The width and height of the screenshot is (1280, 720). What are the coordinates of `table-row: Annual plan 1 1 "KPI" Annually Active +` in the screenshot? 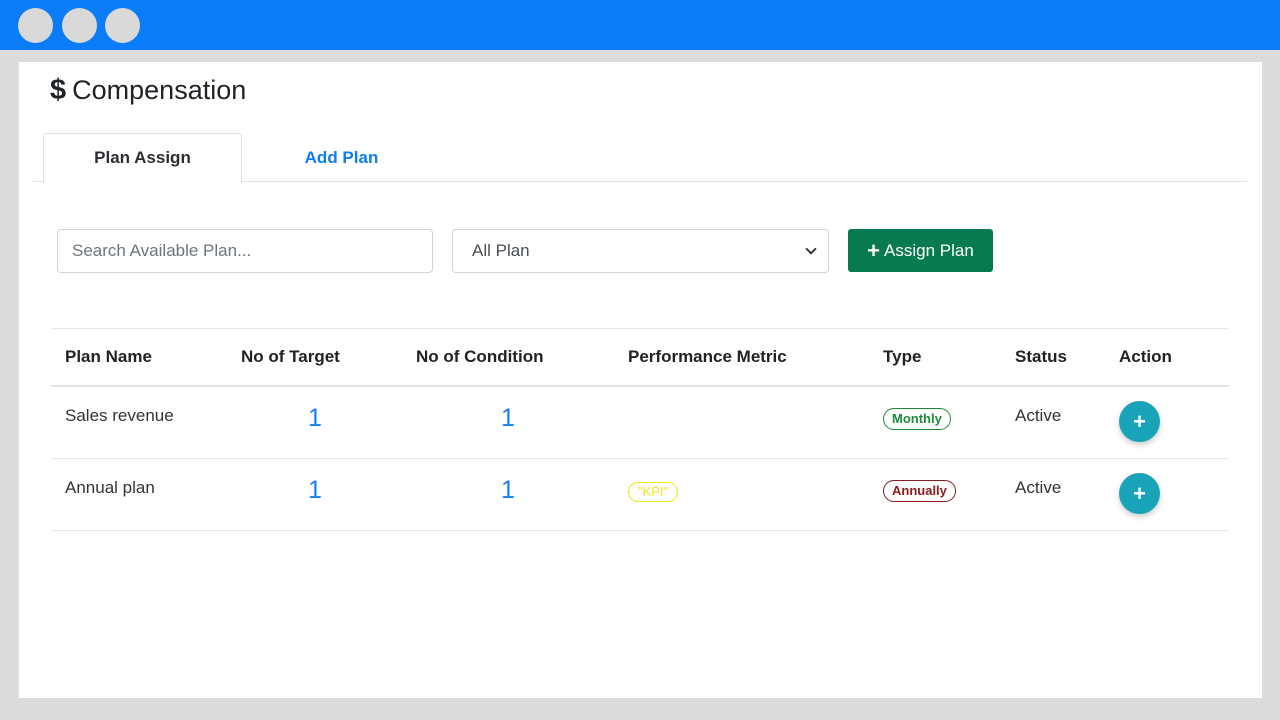 It's located at (640, 495).